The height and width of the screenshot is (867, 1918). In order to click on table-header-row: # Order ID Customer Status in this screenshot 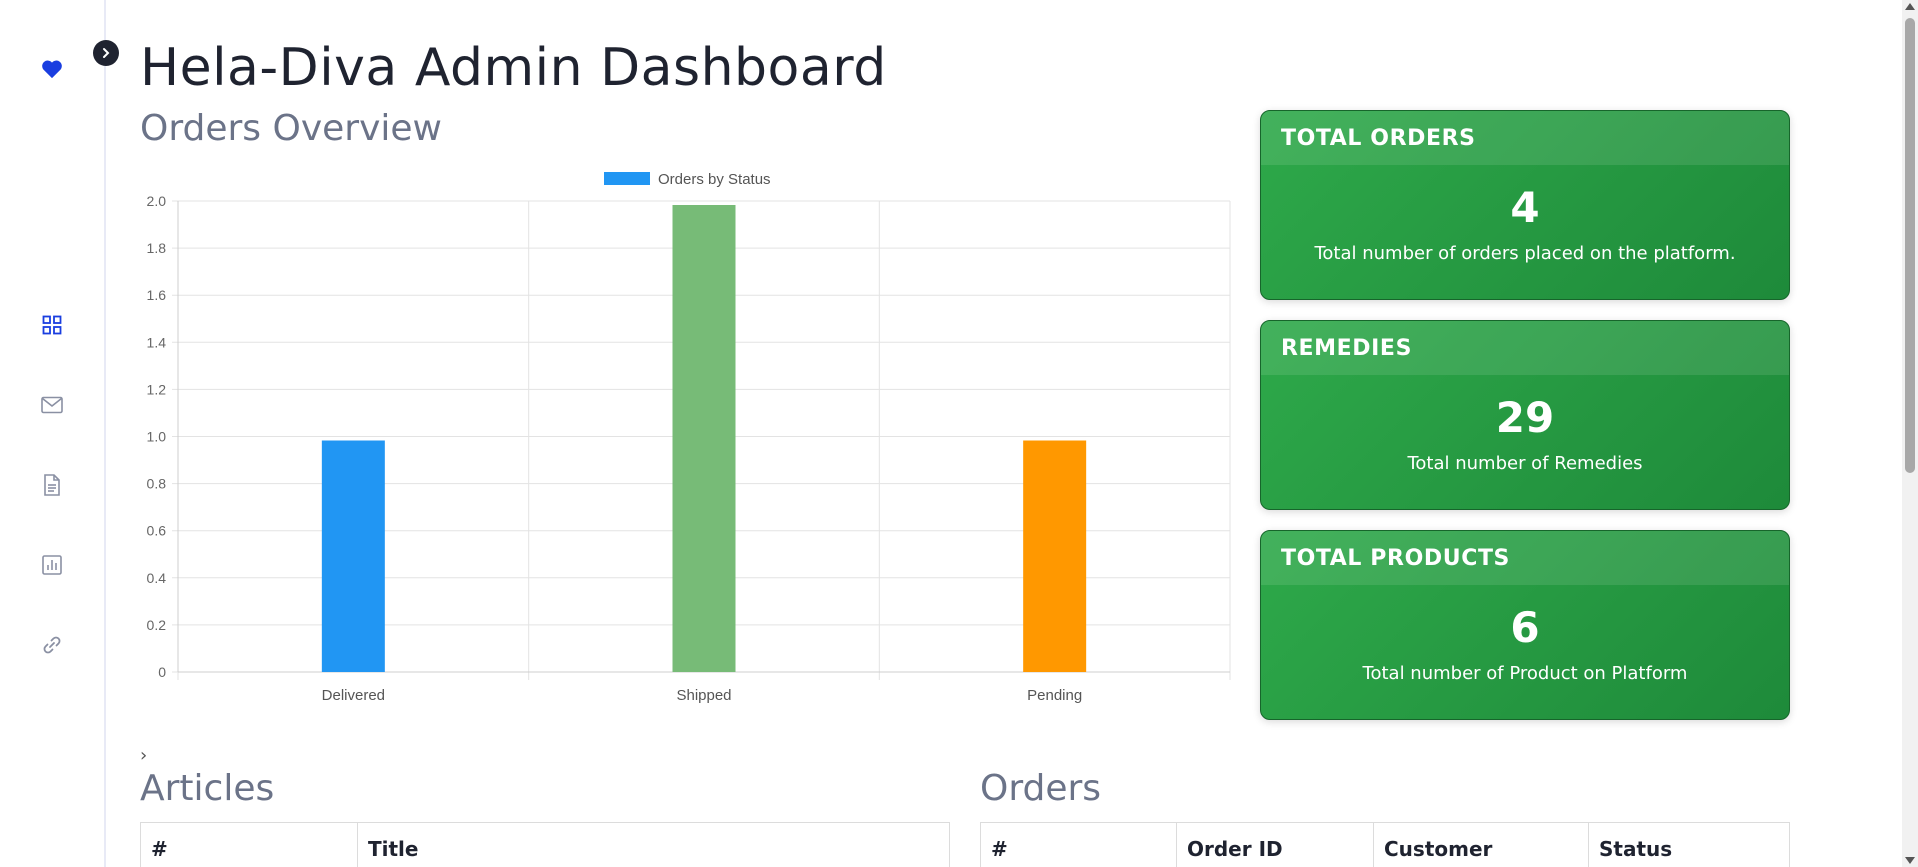, I will do `click(1385, 844)`.